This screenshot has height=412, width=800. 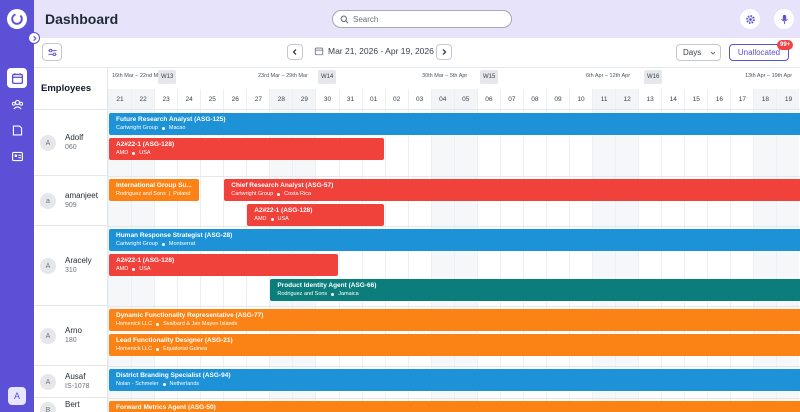 I want to click on sidebar-expand-toggle, so click(x=34, y=38).